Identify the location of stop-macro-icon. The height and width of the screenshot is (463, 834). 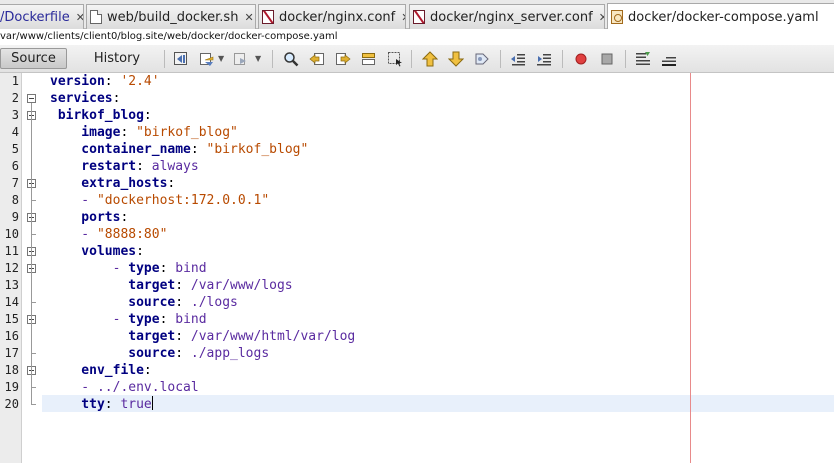
(607, 59).